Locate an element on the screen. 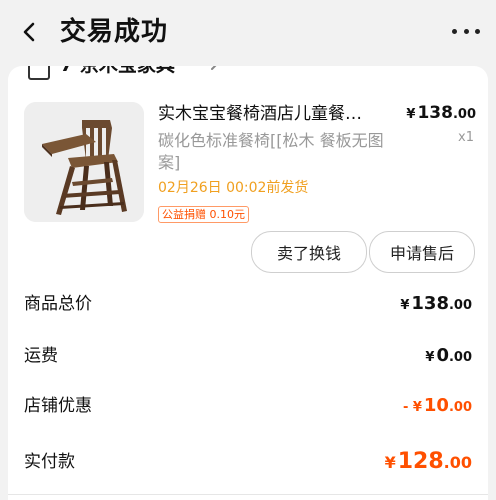 This screenshot has width=496, height=500. shipping-integer: 0 is located at coordinates (442, 355).